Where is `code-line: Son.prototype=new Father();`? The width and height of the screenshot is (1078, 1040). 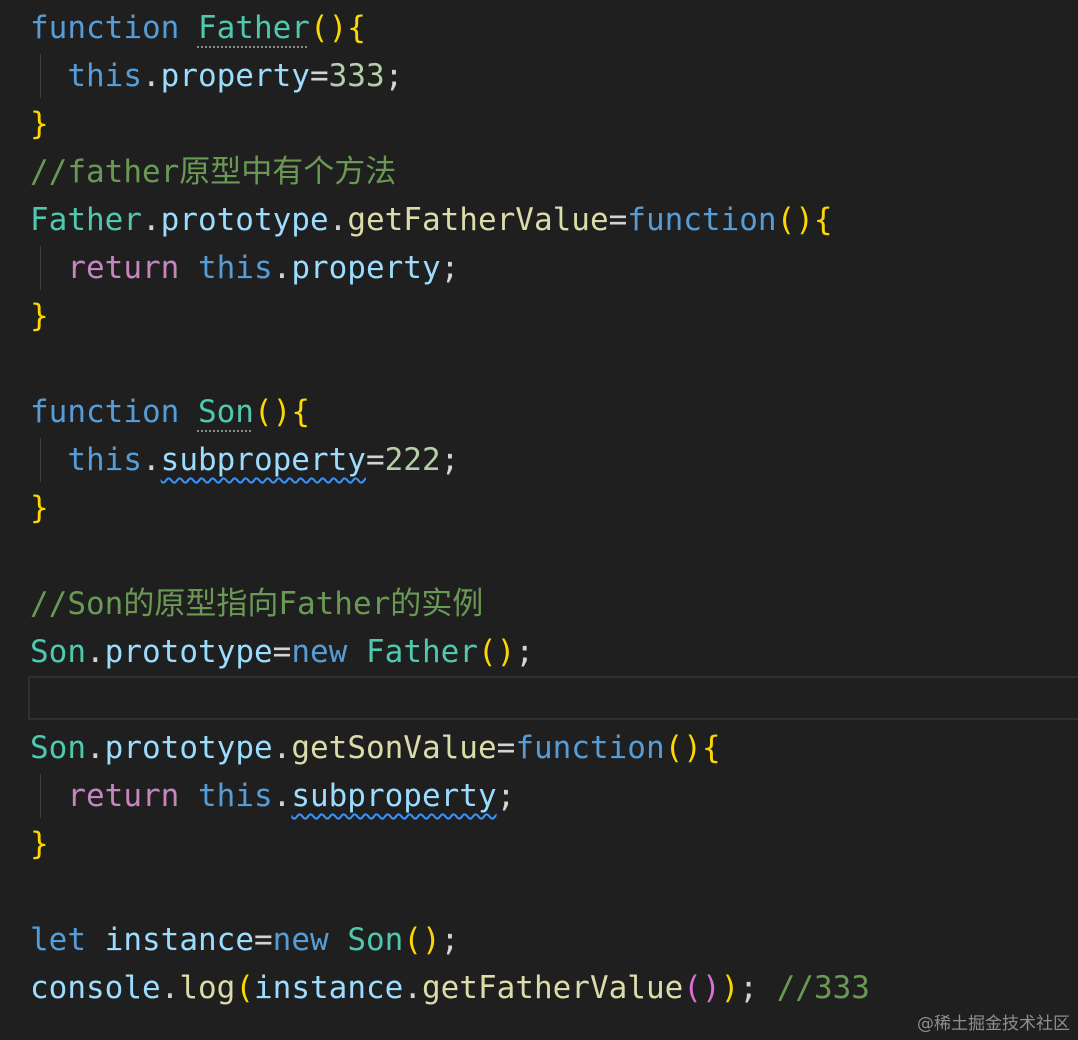
code-line: Son.prototype=new Father(); is located at coordinates (282, 652).